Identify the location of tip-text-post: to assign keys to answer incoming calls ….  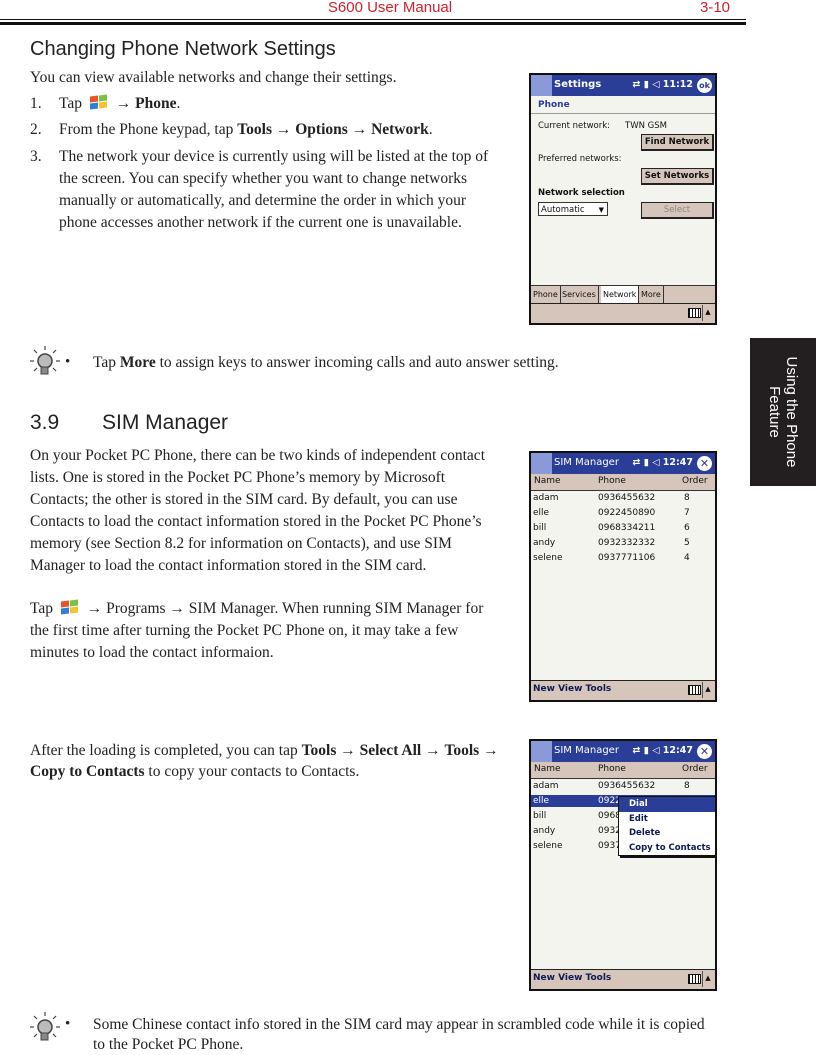
(357, 362).